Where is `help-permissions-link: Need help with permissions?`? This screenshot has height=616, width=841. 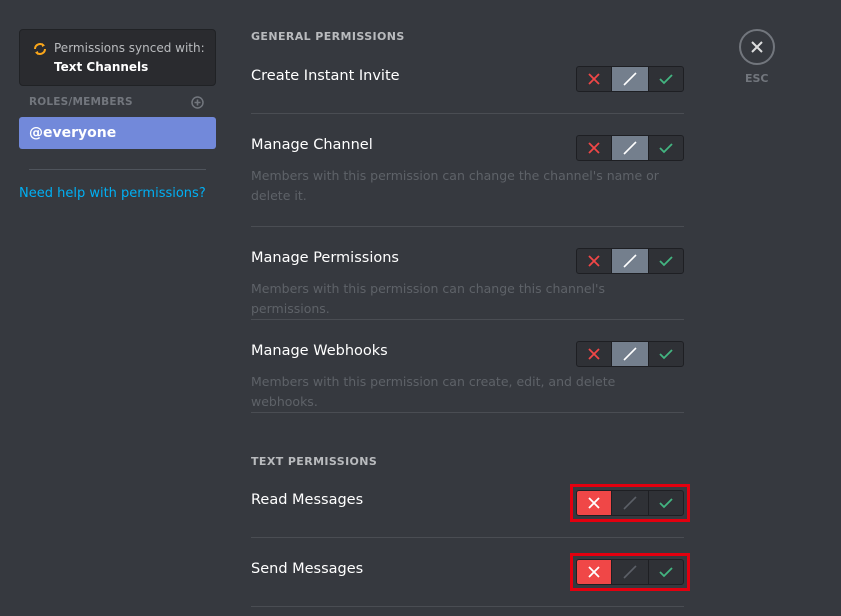 help-permissions-link: Need help with permissions? is located at coordinates (112, 193).